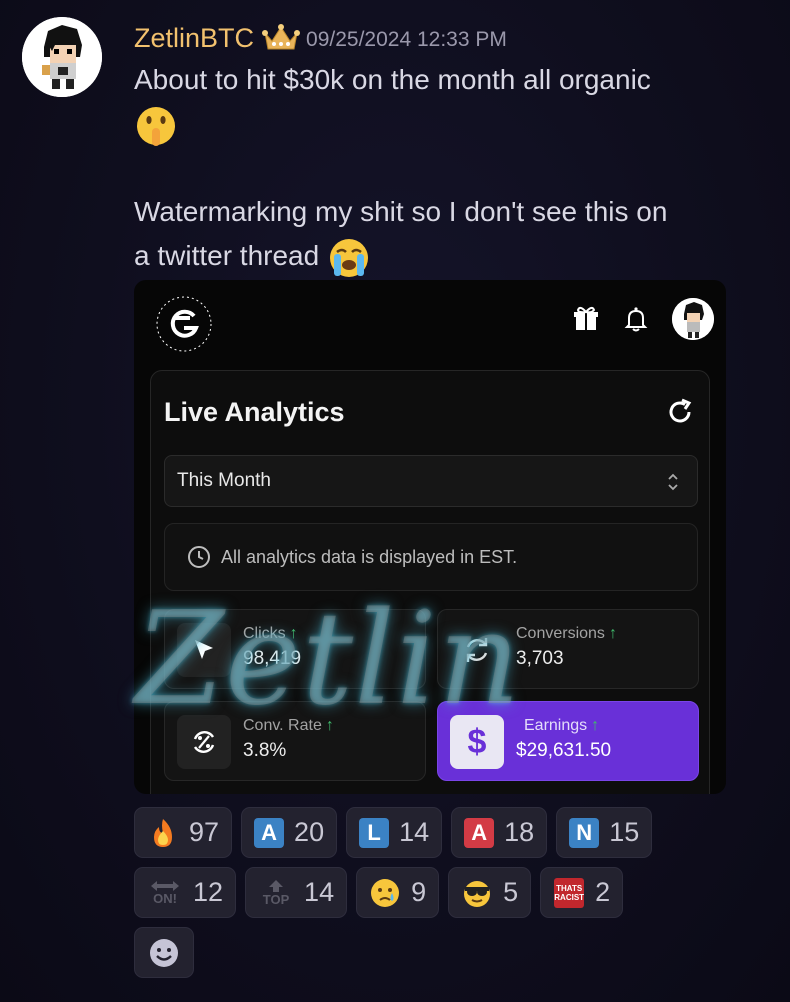 The height and width of the screenshot is (1002, 790). Describe the element at coordinates (183, 832) in the screenshot. I see `reaction-fire: 97` at that location.